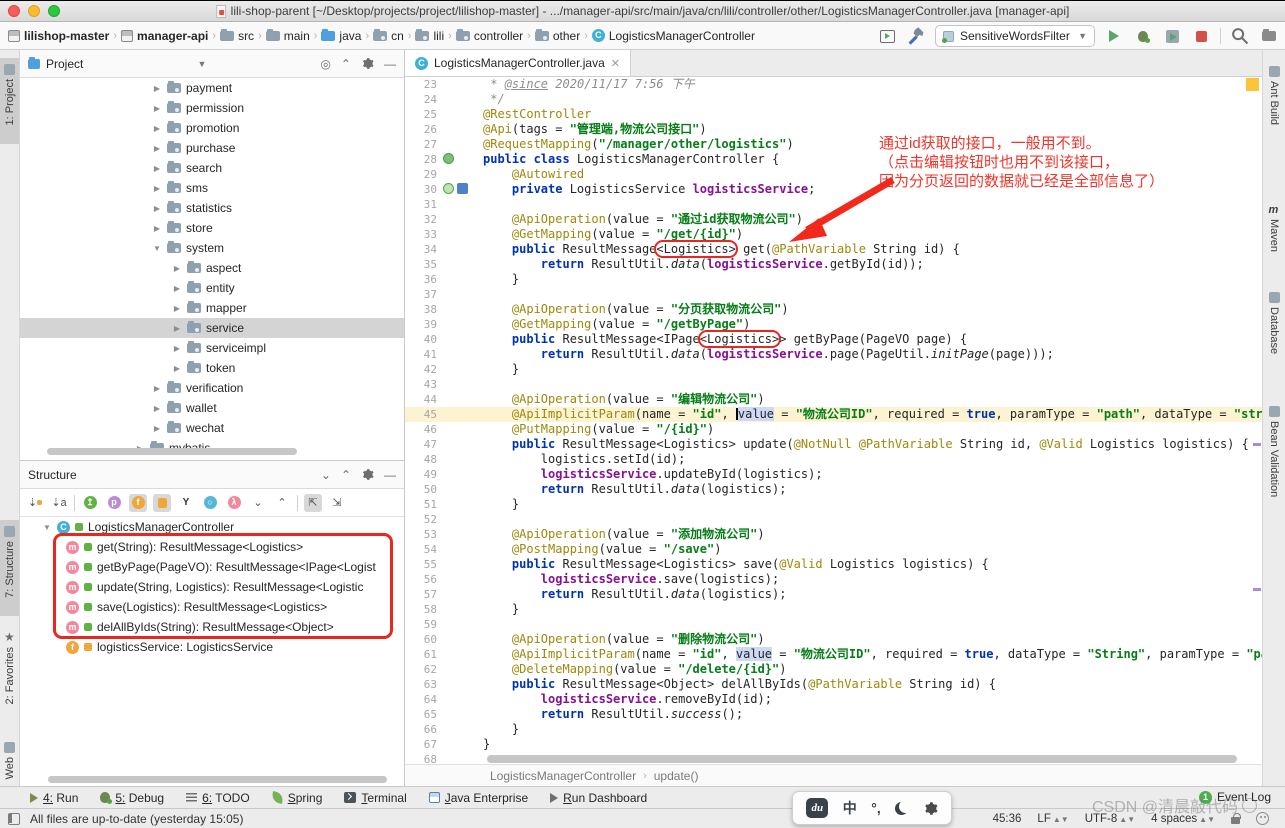 The image size is (1285, 828). I want to click on show-anonymous-icon: Y, so click(186, 503).